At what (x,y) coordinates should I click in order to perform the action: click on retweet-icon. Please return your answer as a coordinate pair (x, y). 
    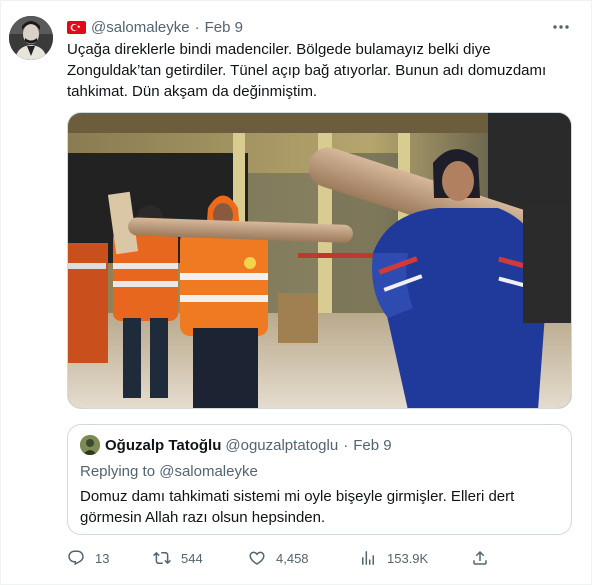
    Looking at the image, I should click on (162, 558).